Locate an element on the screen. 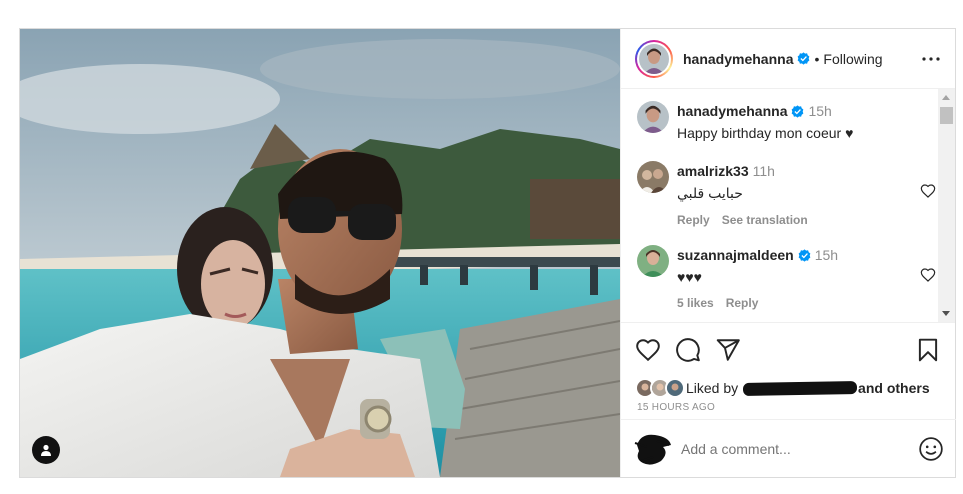 The width and height of the screenshot is (963, 494). caption-username: hanadymehanna is located at coordinates (732, 111).